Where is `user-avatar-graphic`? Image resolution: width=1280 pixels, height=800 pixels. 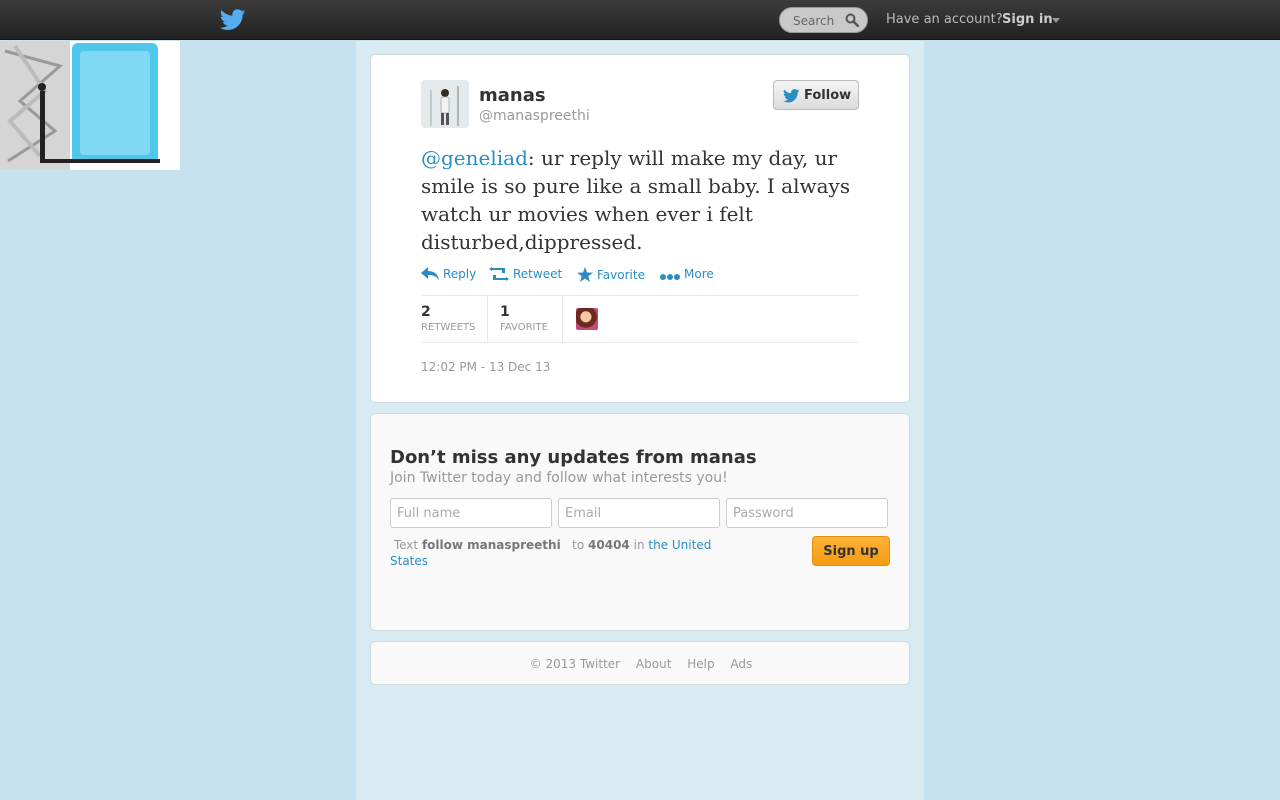 user-avatar-graphic is located at coordinates (445, 104).